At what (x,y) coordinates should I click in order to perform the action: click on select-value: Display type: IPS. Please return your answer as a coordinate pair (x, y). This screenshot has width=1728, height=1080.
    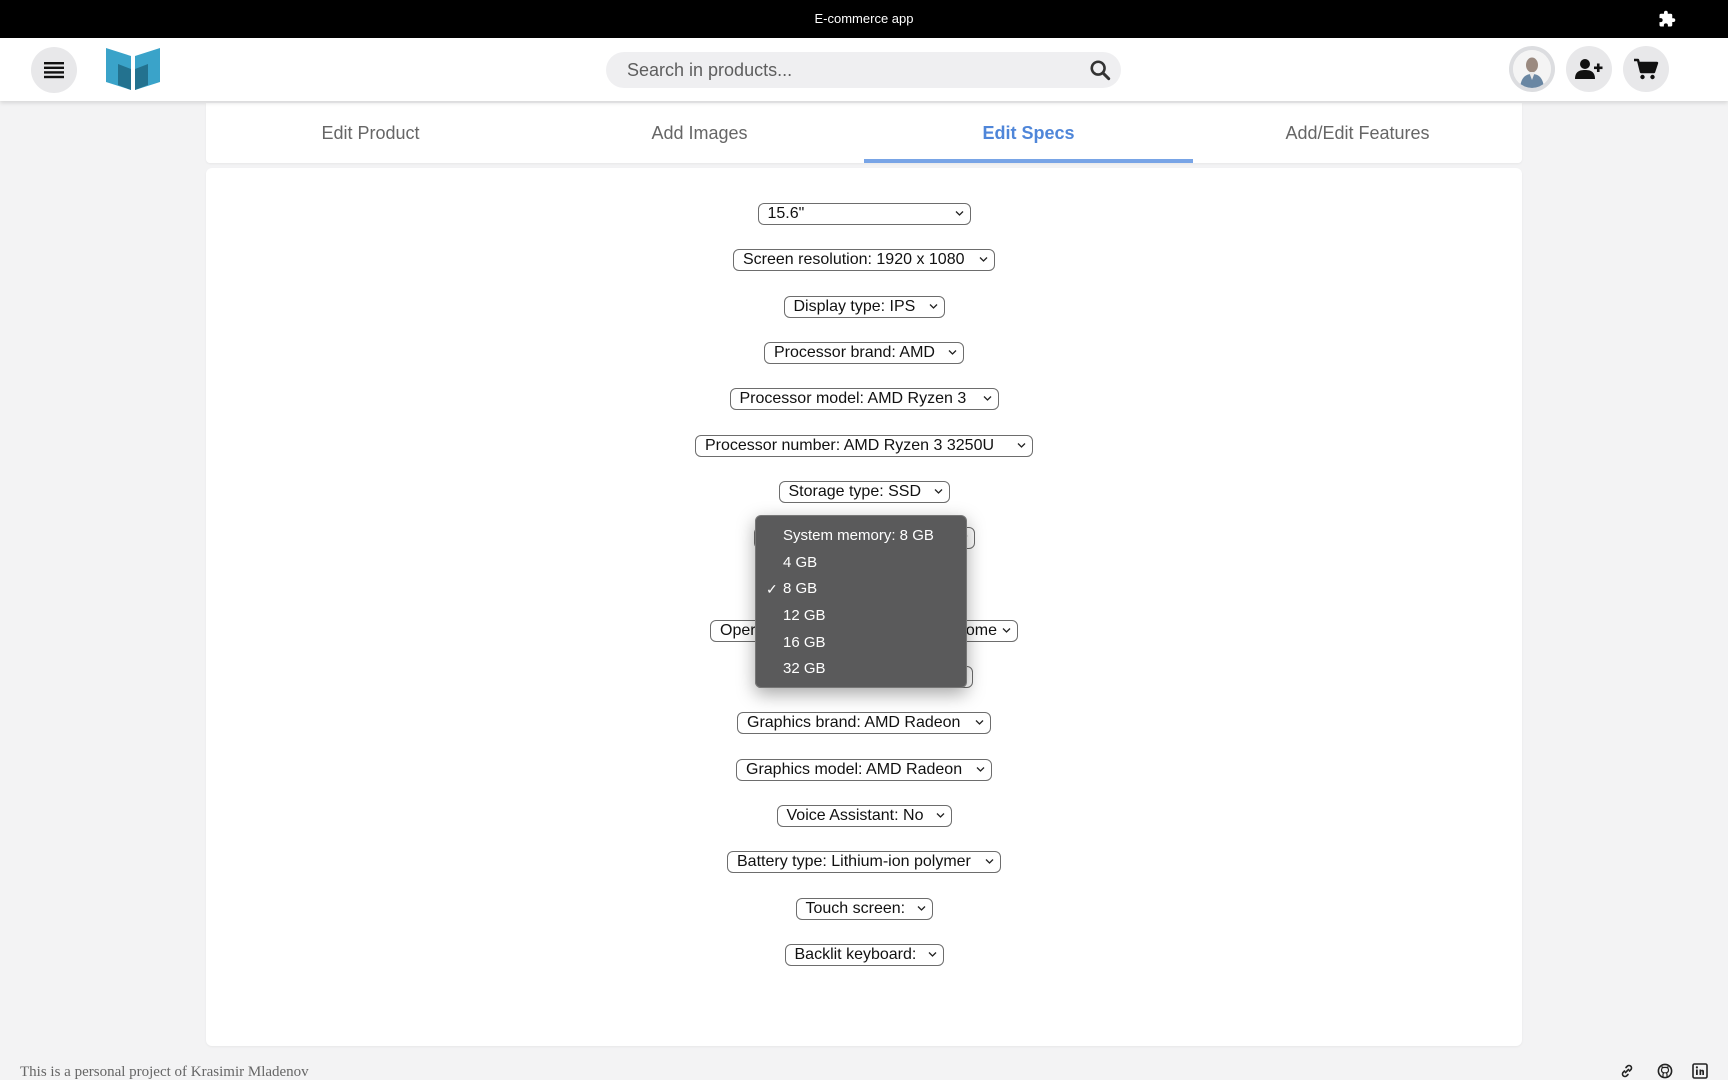
    Looking at the image, I should click on (854, 306).